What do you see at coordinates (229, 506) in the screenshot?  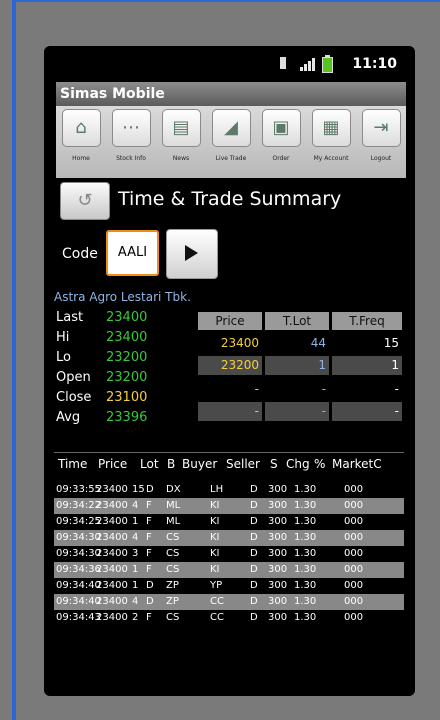 I see `table-row: 09:34:22 23400 4 F ML KI D 300 1.30 000` at bounding box center [229, 506].